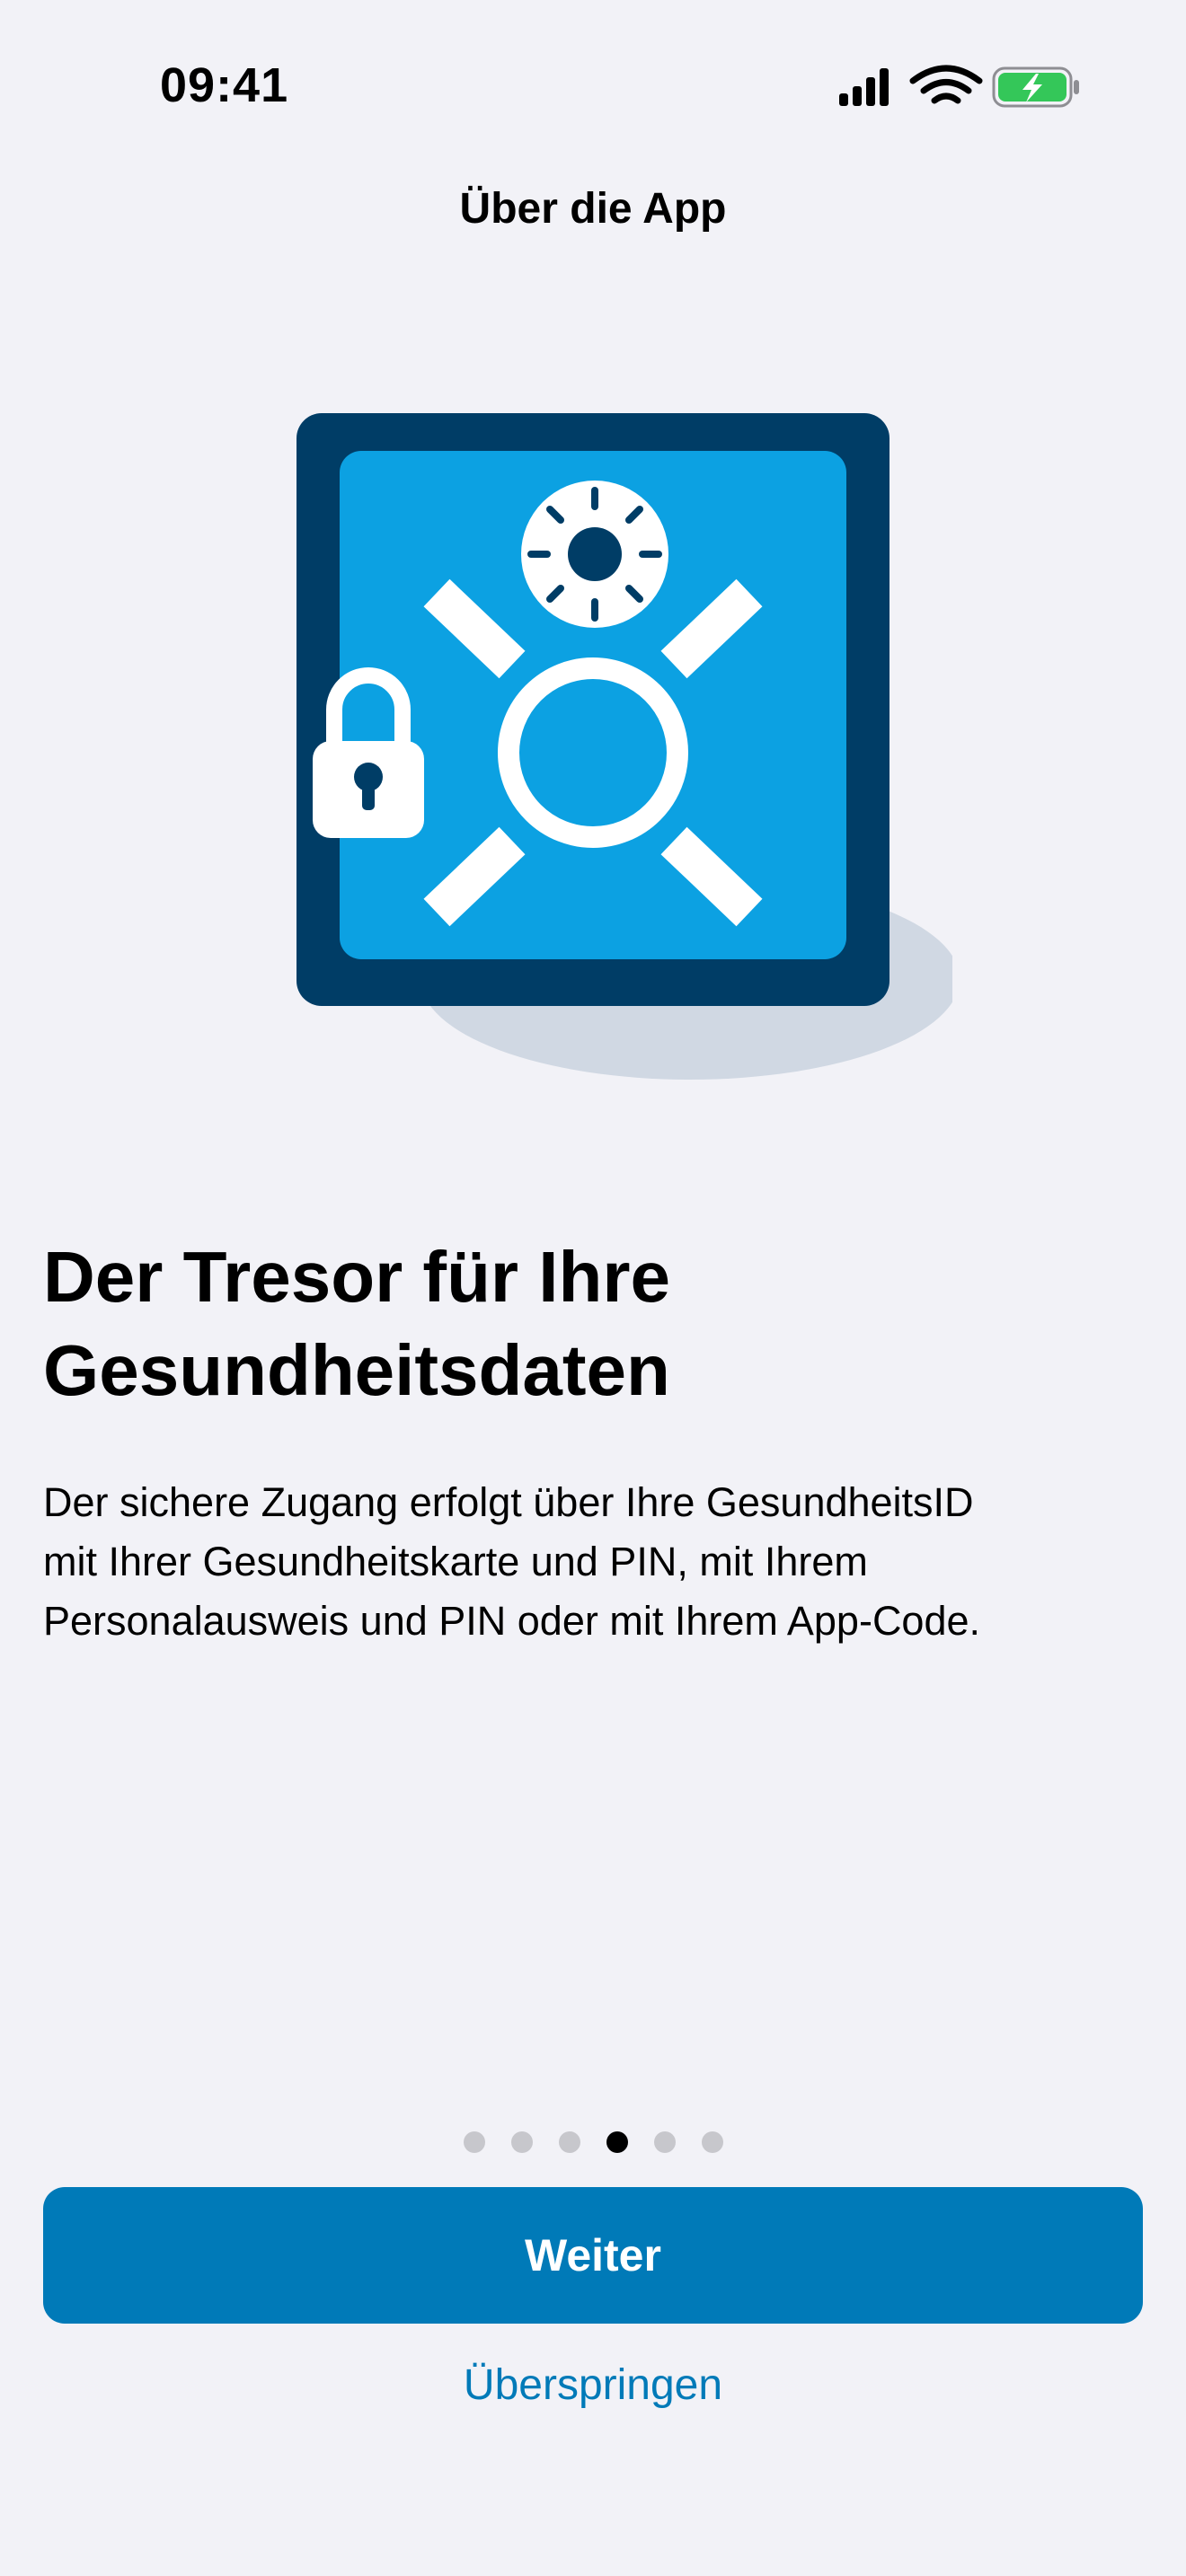  What do you see at coordinates (593, 209) in the screenshot?
I see `nav-title: Über die App` at bounding box center [593, 209].